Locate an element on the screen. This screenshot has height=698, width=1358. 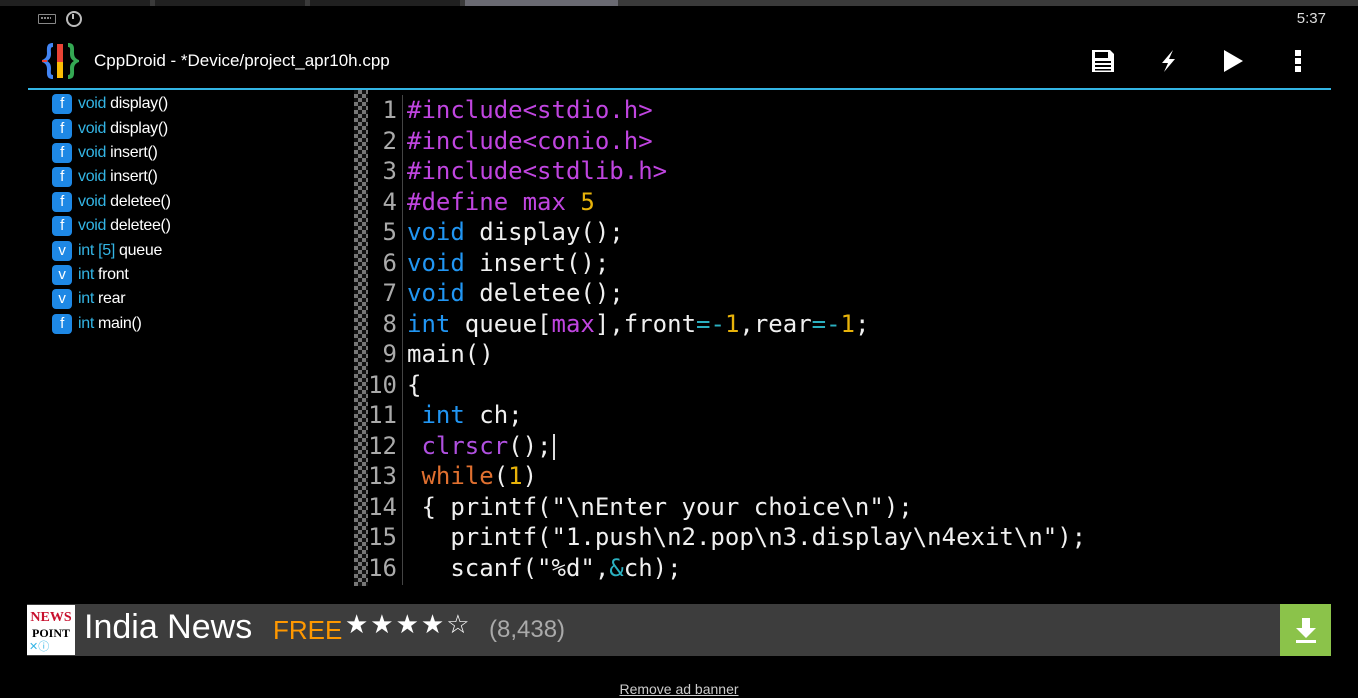
code-line: 16 scanf("%d",&ch); is located at coordinates (524, 568).